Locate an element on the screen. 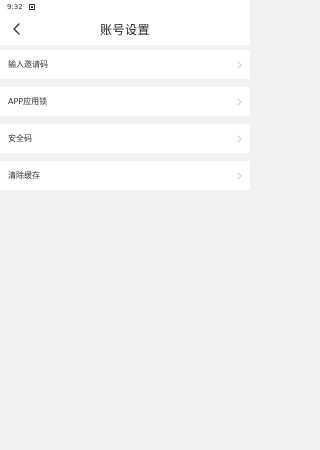 The image size is (320, 450). menu-item-security-code: 安全码 is located at coordinates (125, 138).